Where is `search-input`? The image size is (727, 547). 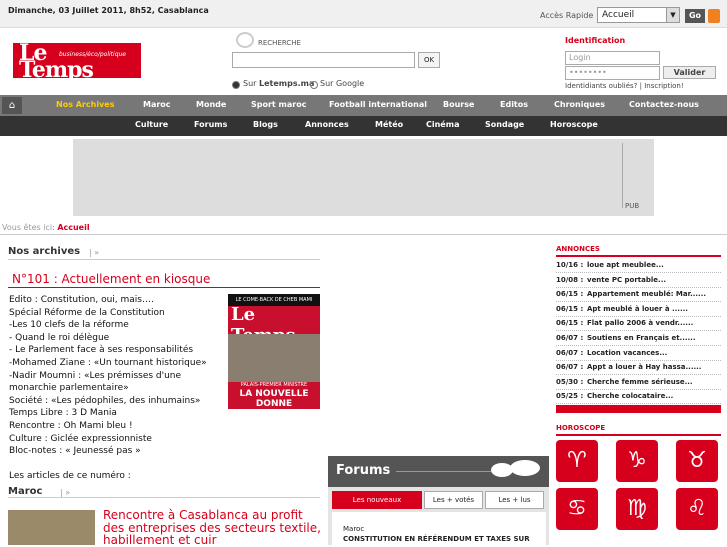
search-input is located at coordinates (323, 60).